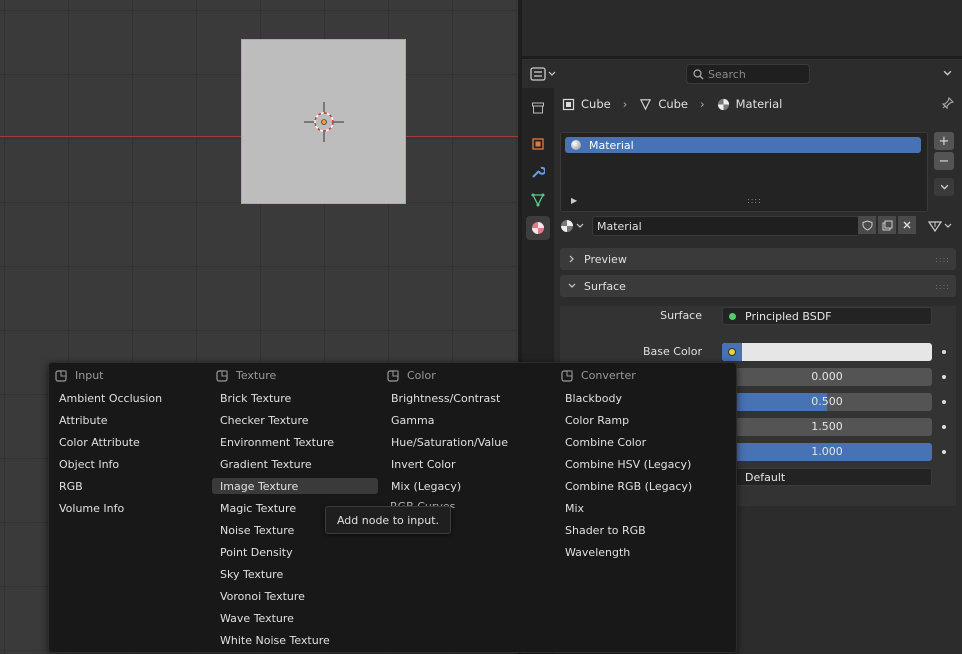 Image resolution: width=962 pixels, height=654 pixels. What do you see at coordinates (467, 398) in the screenshot?
I see `menu-item: Brightness/Contrast` at bounding box center [467, 398].